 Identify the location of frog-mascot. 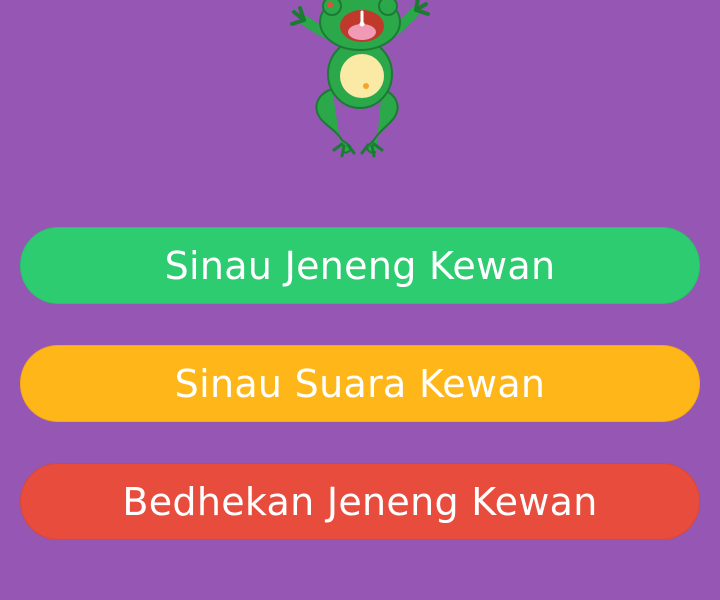
(360, 82).